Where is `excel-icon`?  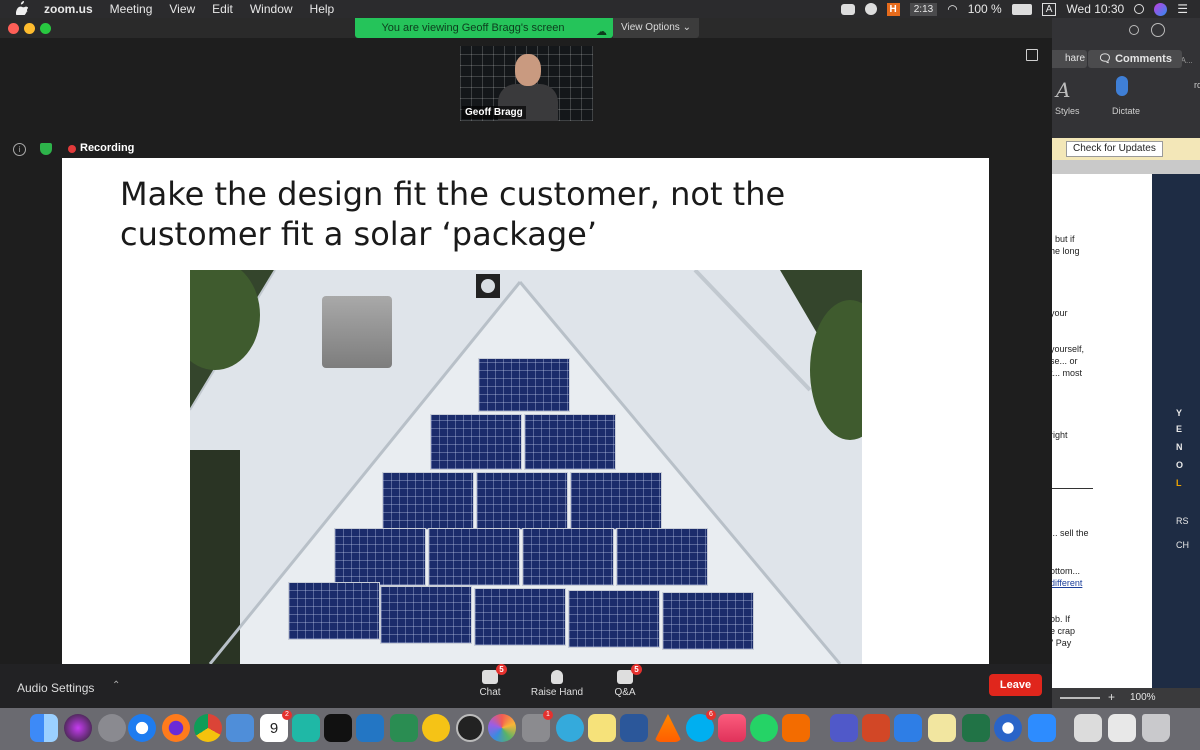 excel-icon is located at coordinates (976, 728).